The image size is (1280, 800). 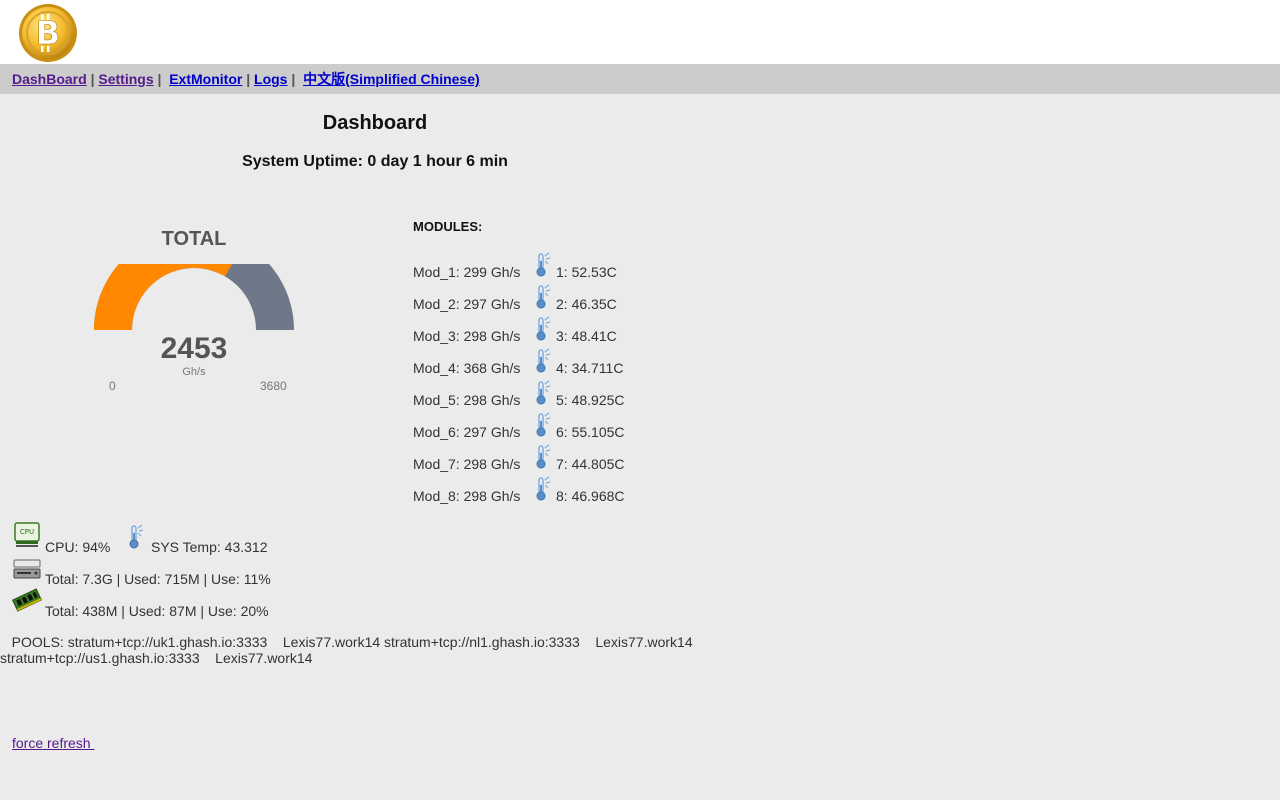 I want to click on nav-chinese-link: 中文版(Simplified Chinese), so click(x=391, y=79).